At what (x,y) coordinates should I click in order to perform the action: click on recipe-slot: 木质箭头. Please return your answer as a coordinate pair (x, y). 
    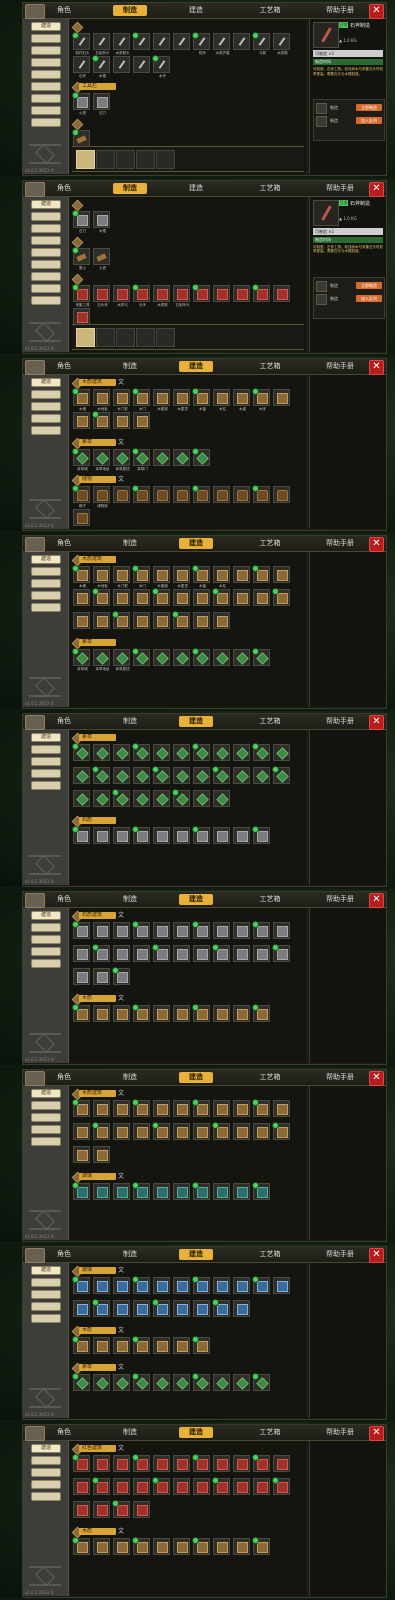
    Looking at the image, I should click on (121, 44).